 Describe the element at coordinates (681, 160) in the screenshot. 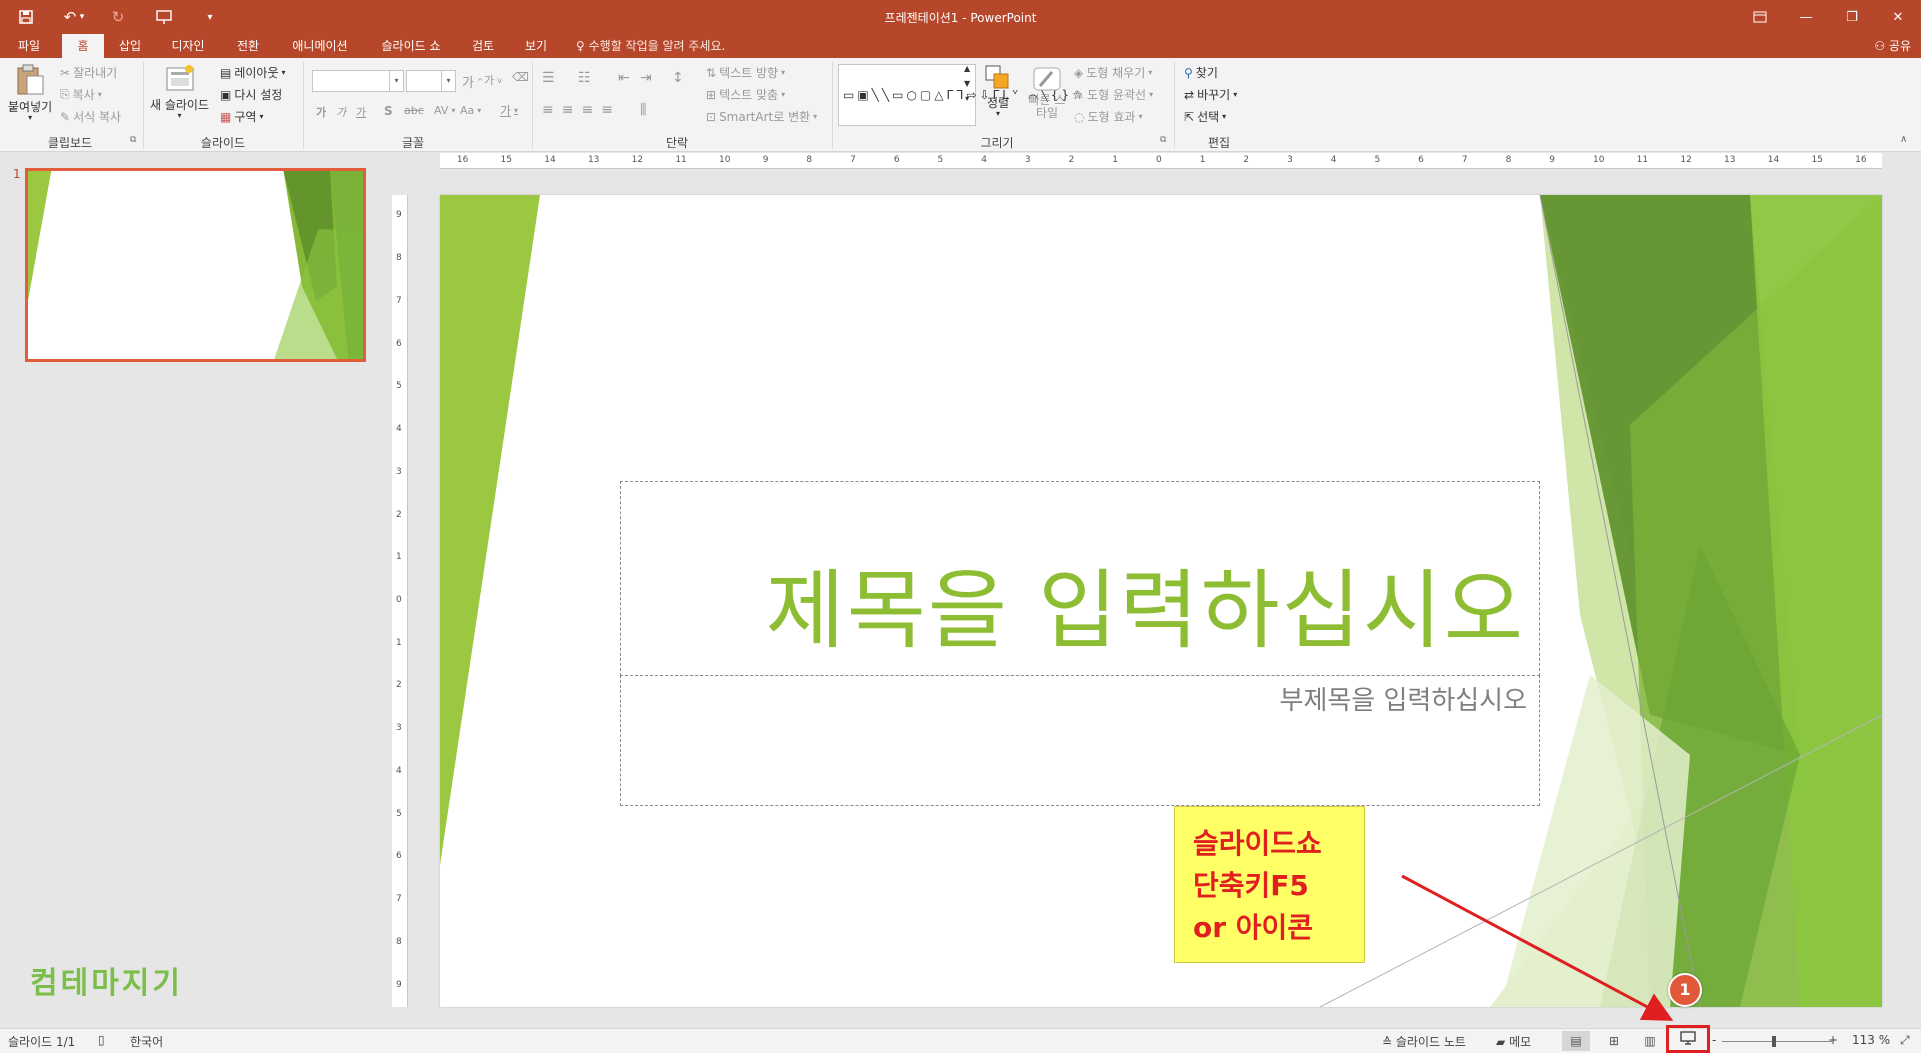

I see `ruler-tick-label: 11` at that location.